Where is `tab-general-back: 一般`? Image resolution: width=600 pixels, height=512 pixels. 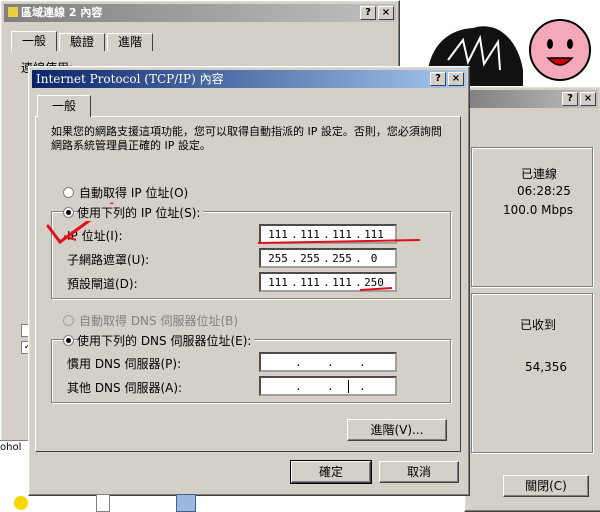
tab-general-back: 一般 is located at coordinates (34, 41).